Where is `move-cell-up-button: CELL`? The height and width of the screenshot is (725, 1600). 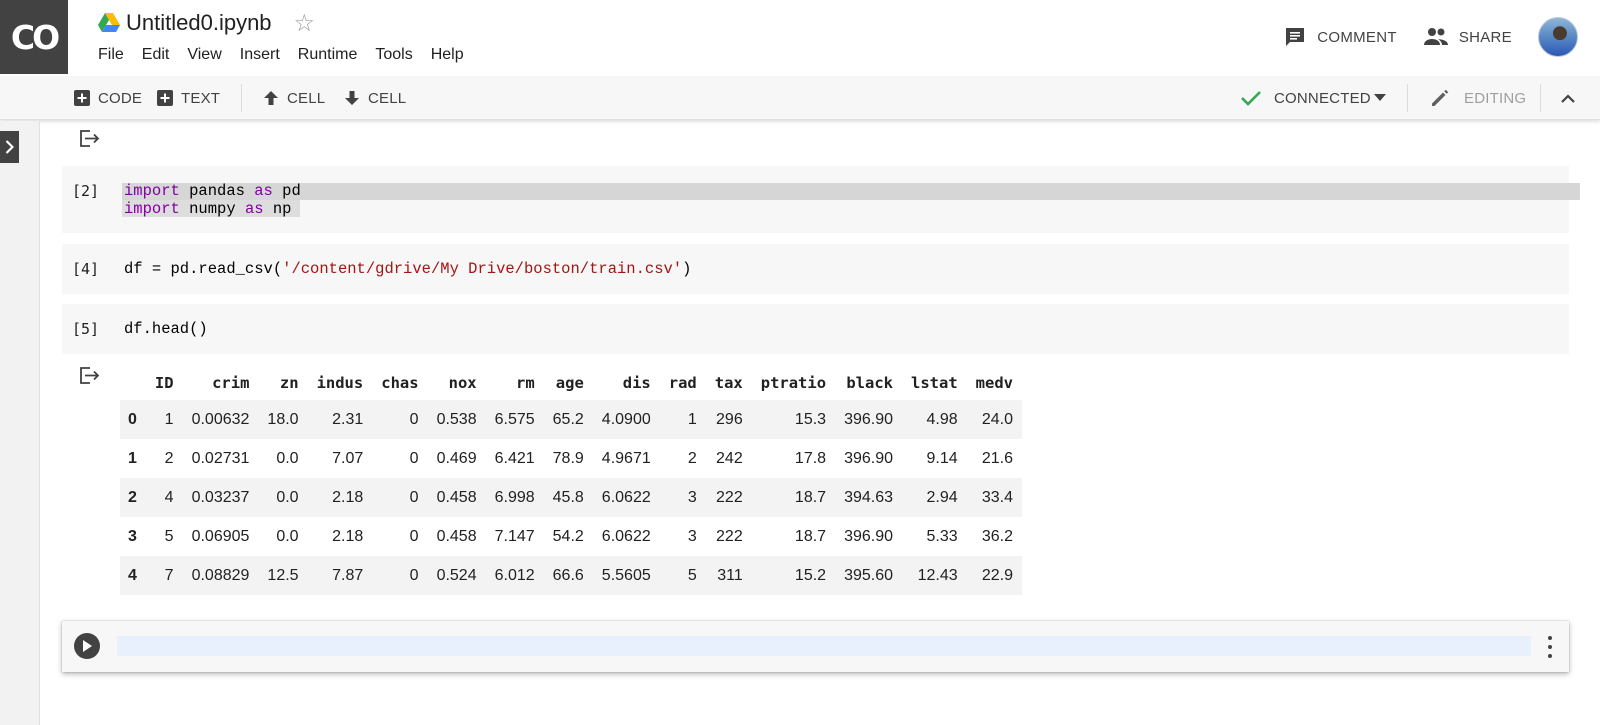
move-cell-up-button: CELL is located at coordinates (294, 98).